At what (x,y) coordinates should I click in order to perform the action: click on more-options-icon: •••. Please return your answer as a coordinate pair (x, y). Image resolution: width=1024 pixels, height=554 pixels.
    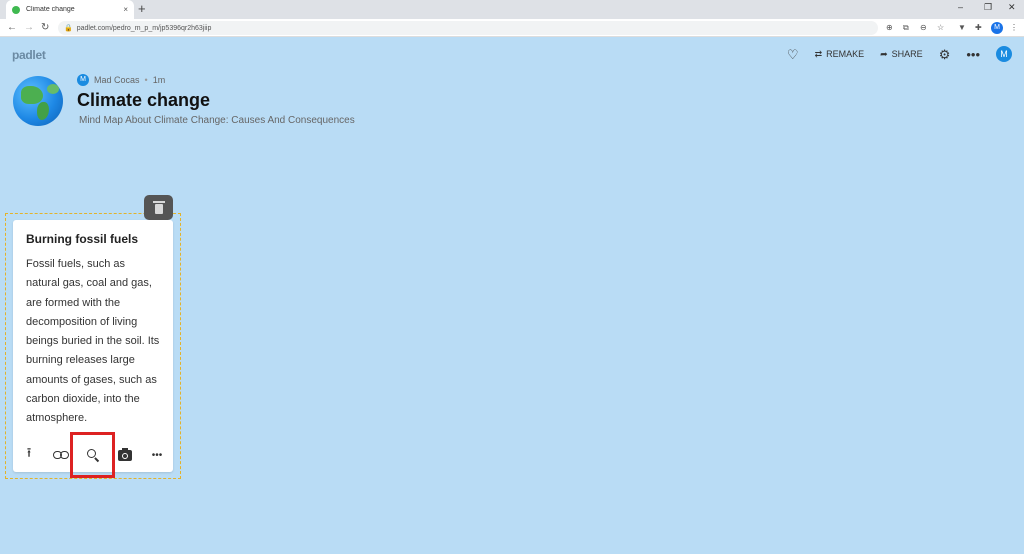
    Looking at the image, I should click on (157, 455).